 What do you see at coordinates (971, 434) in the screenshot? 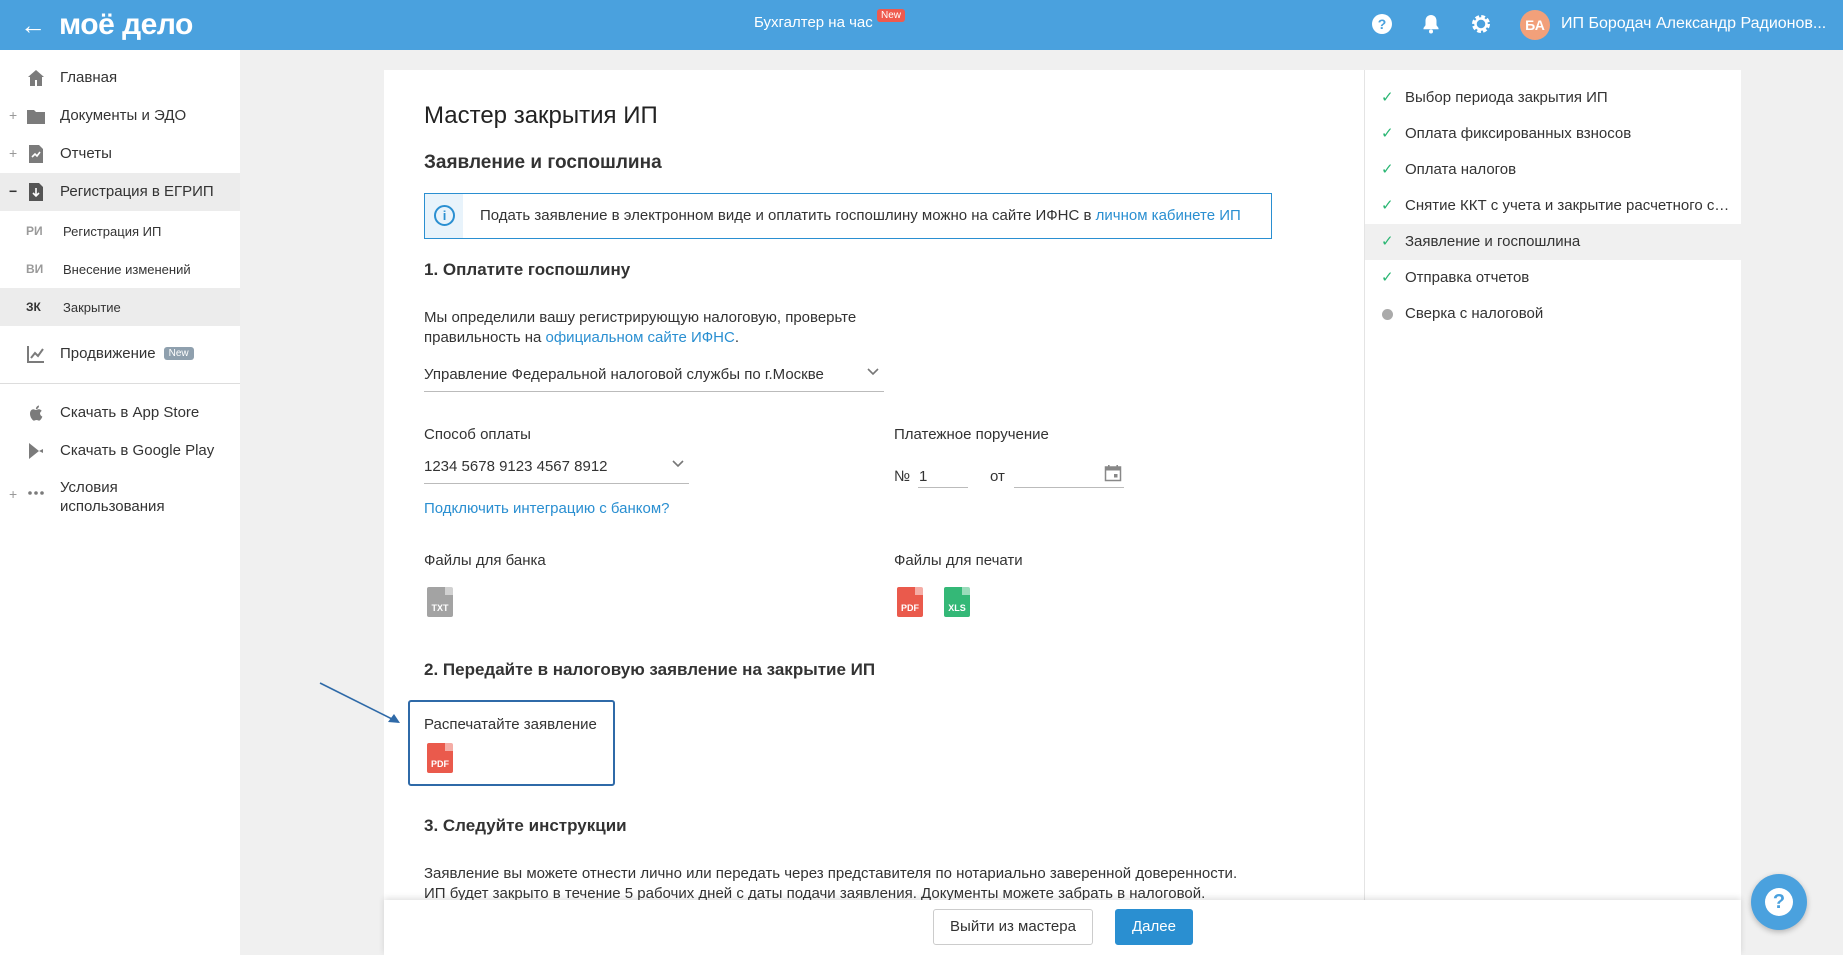
I see `payment-order-label: Платежное поручение` at bounding box center [971, 434].